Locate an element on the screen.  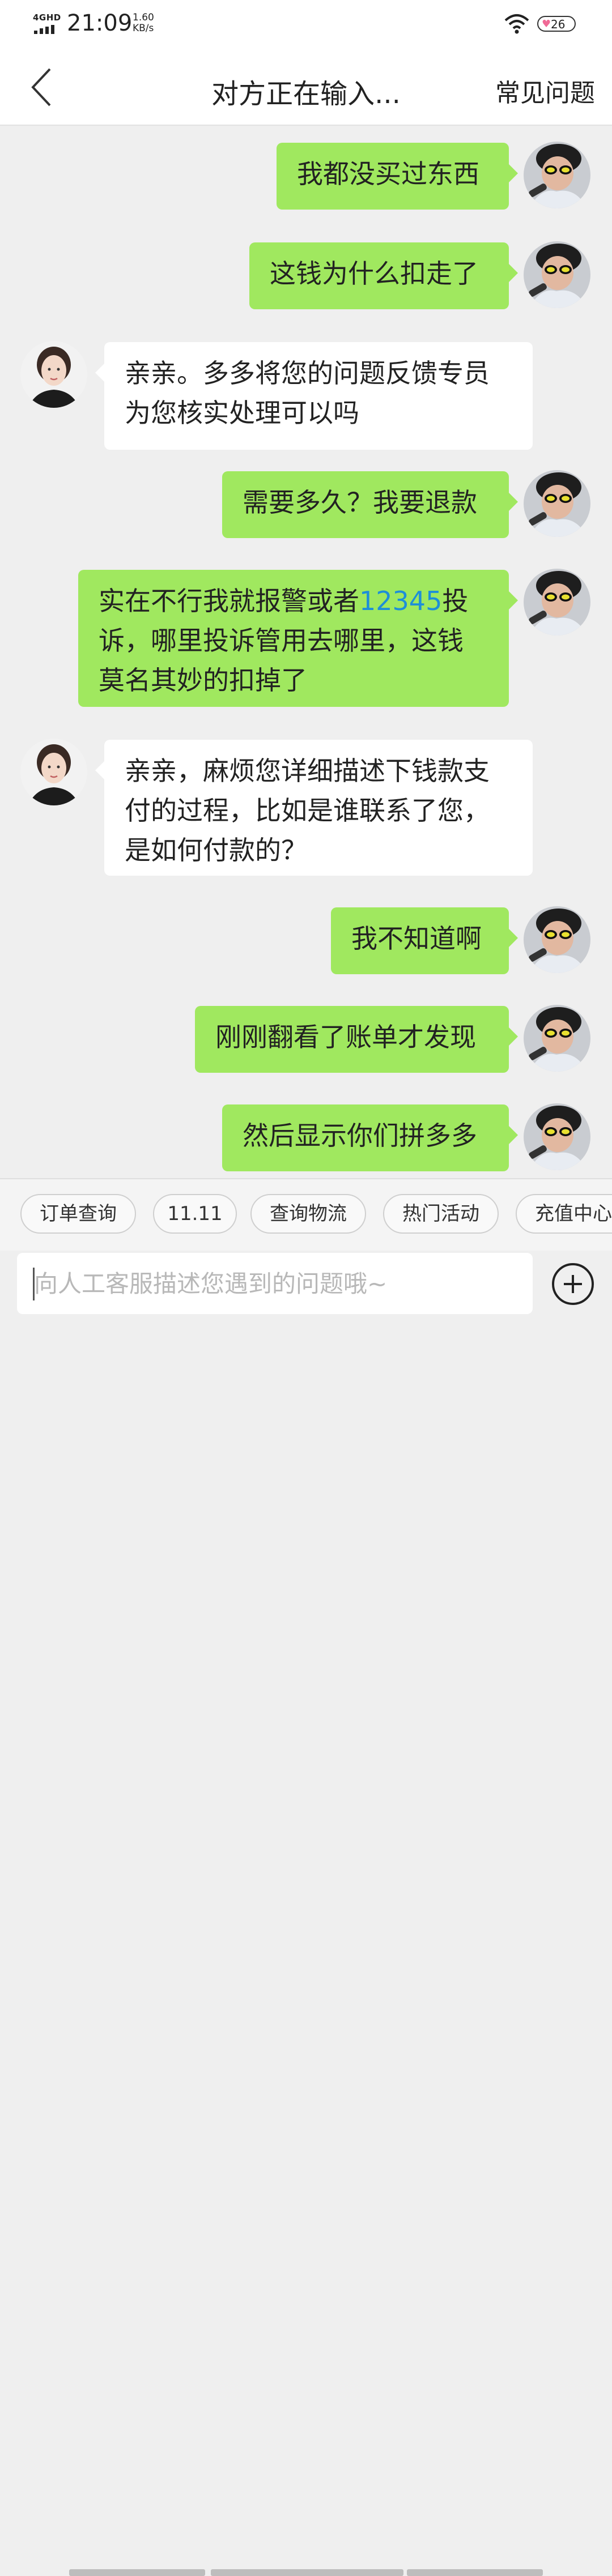
message-text: 实在不行我就报警或者12345投 is located at coordinates (293, 601).